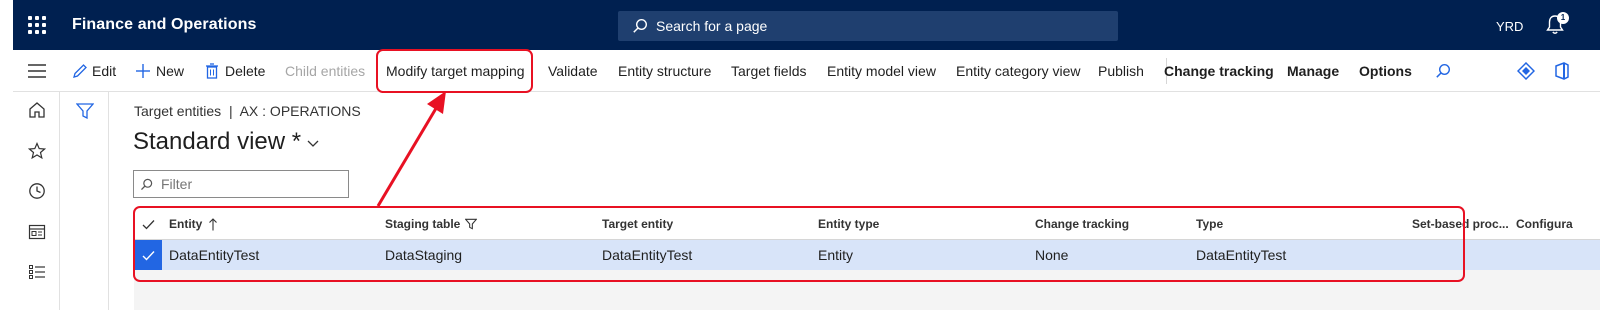  I want to click on child-entities-button: Child entities, so click(325, 71).